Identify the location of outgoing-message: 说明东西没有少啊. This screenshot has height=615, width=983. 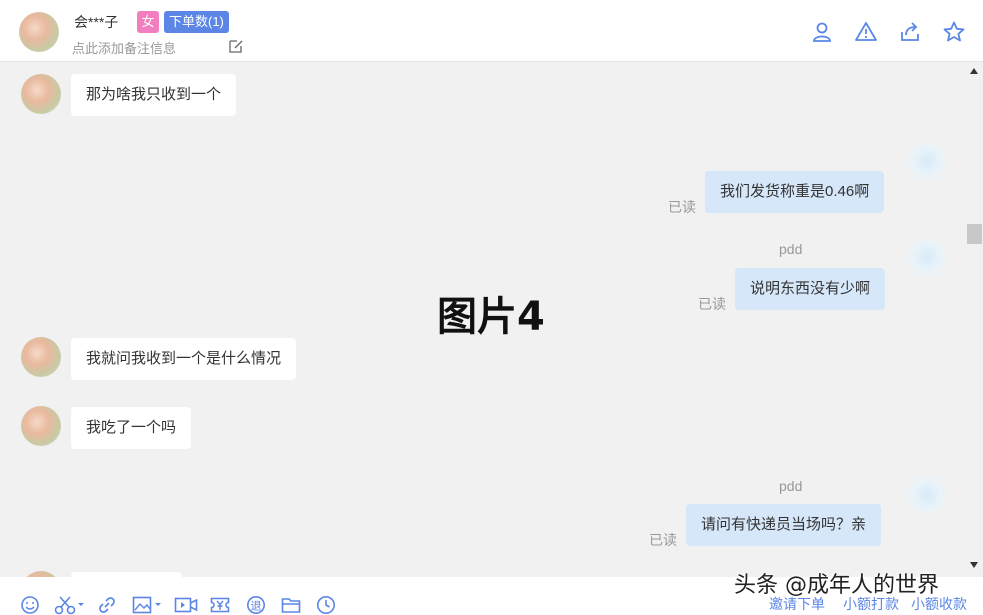
(810, 289).